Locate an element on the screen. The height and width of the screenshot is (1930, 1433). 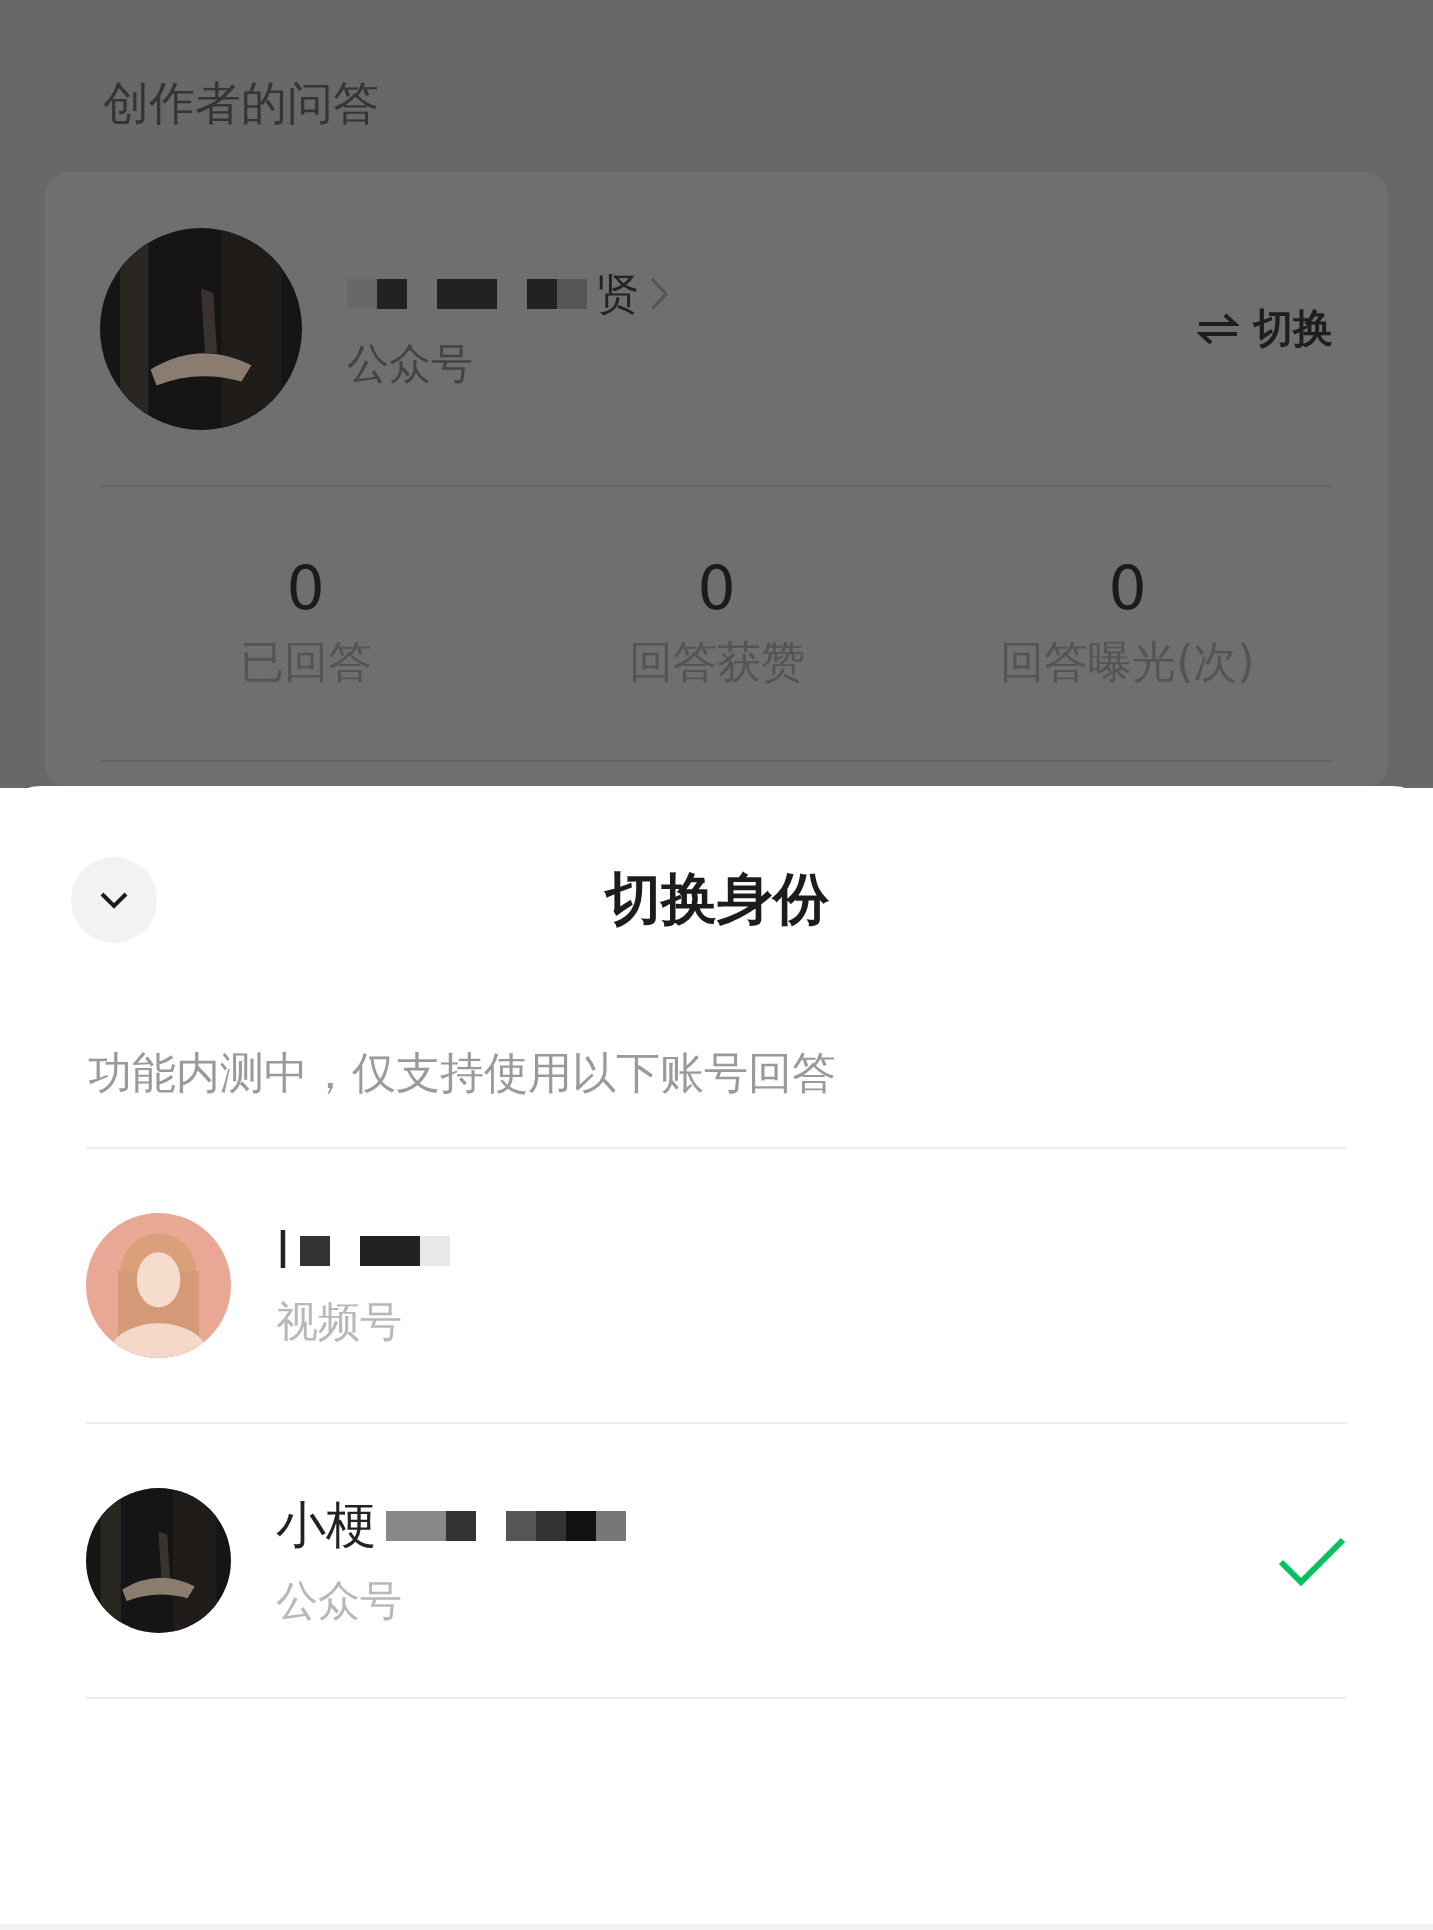
account-type: 公众号 is located at coordinates (339, 1601).